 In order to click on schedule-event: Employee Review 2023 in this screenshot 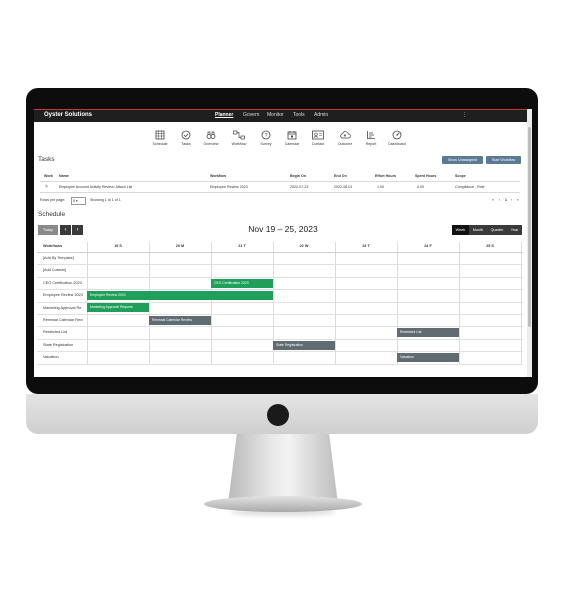, I will do `click(180, 295)`.